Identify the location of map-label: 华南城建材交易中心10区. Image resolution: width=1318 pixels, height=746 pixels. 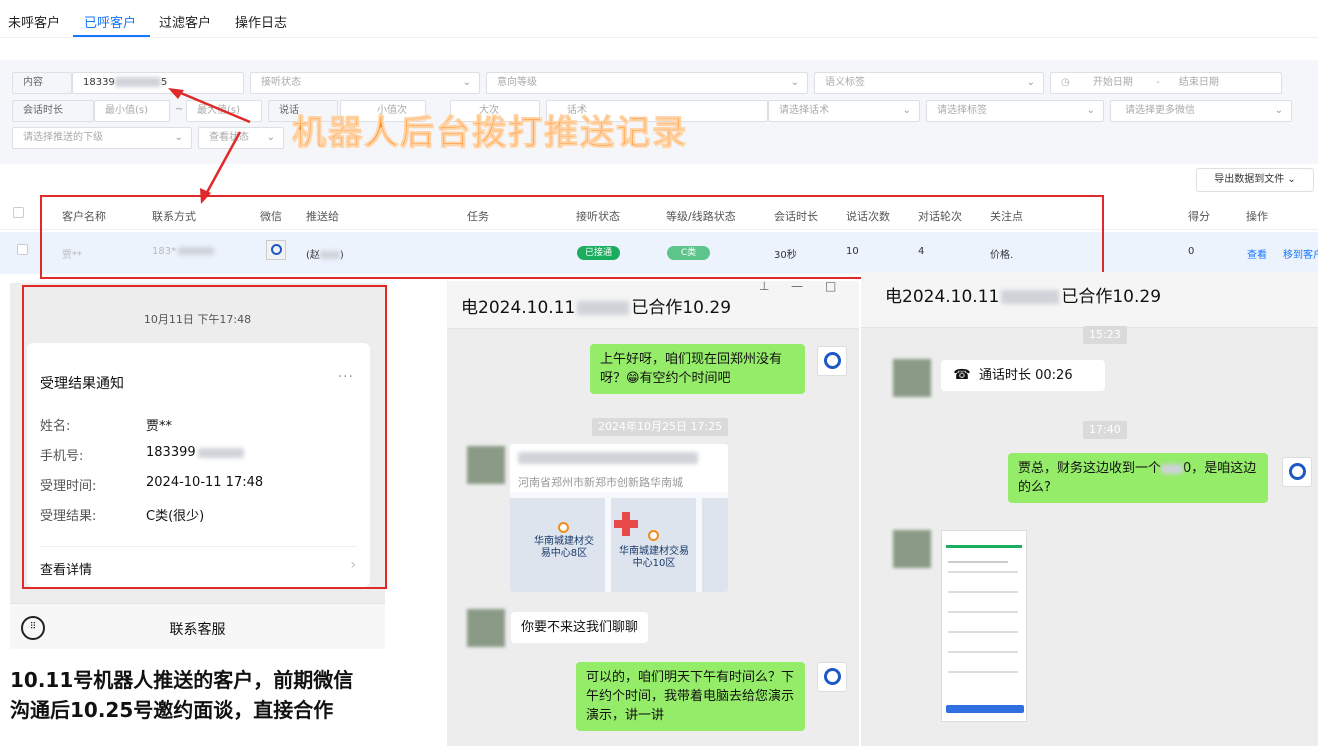
(654, 557).